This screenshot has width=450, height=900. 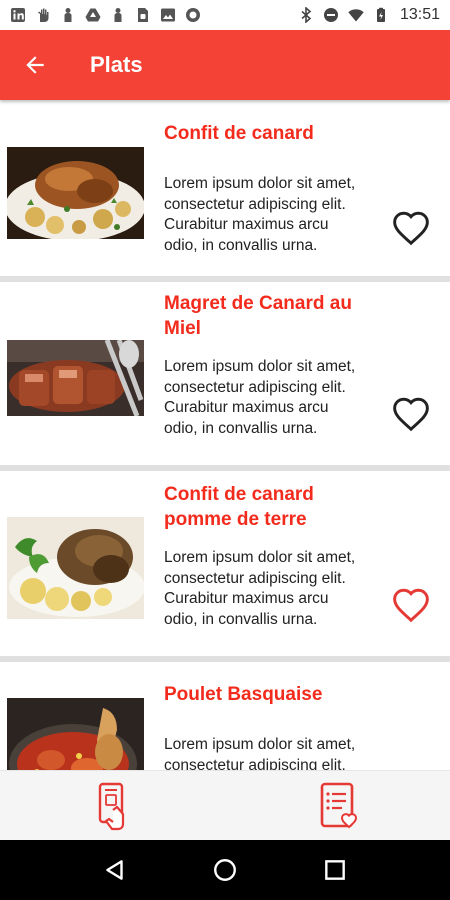 What do you see at coordinates (168, 15) in the screenshot?
I see `image-icon` at bounding box center [168, 15].